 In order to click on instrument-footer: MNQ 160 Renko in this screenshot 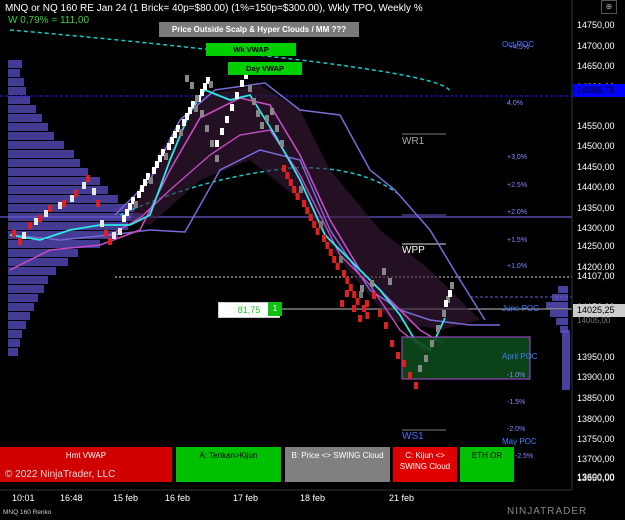, I will do `click(27, 512)`.